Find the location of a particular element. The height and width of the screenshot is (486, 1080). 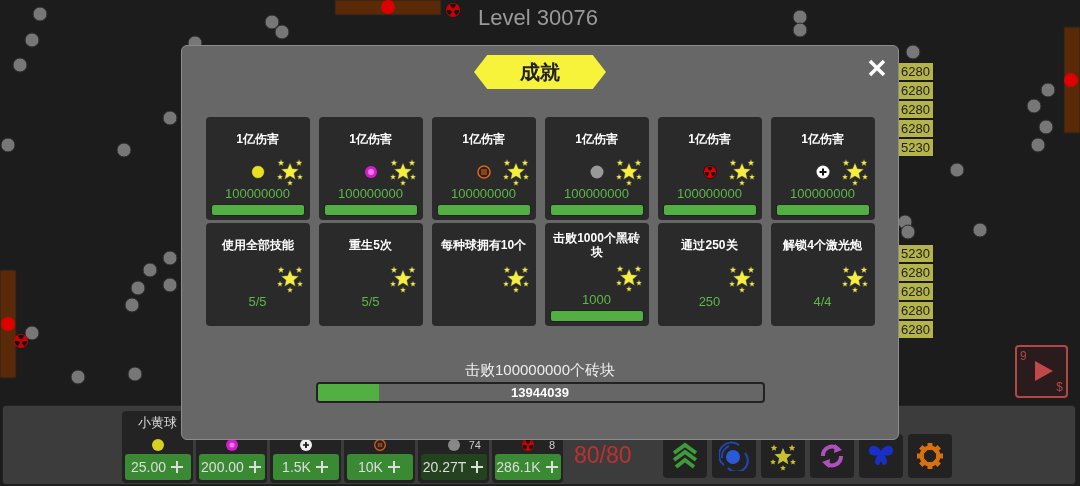

achievement-title: 解锁4个激光炮 is located at coordinates (822, 245).